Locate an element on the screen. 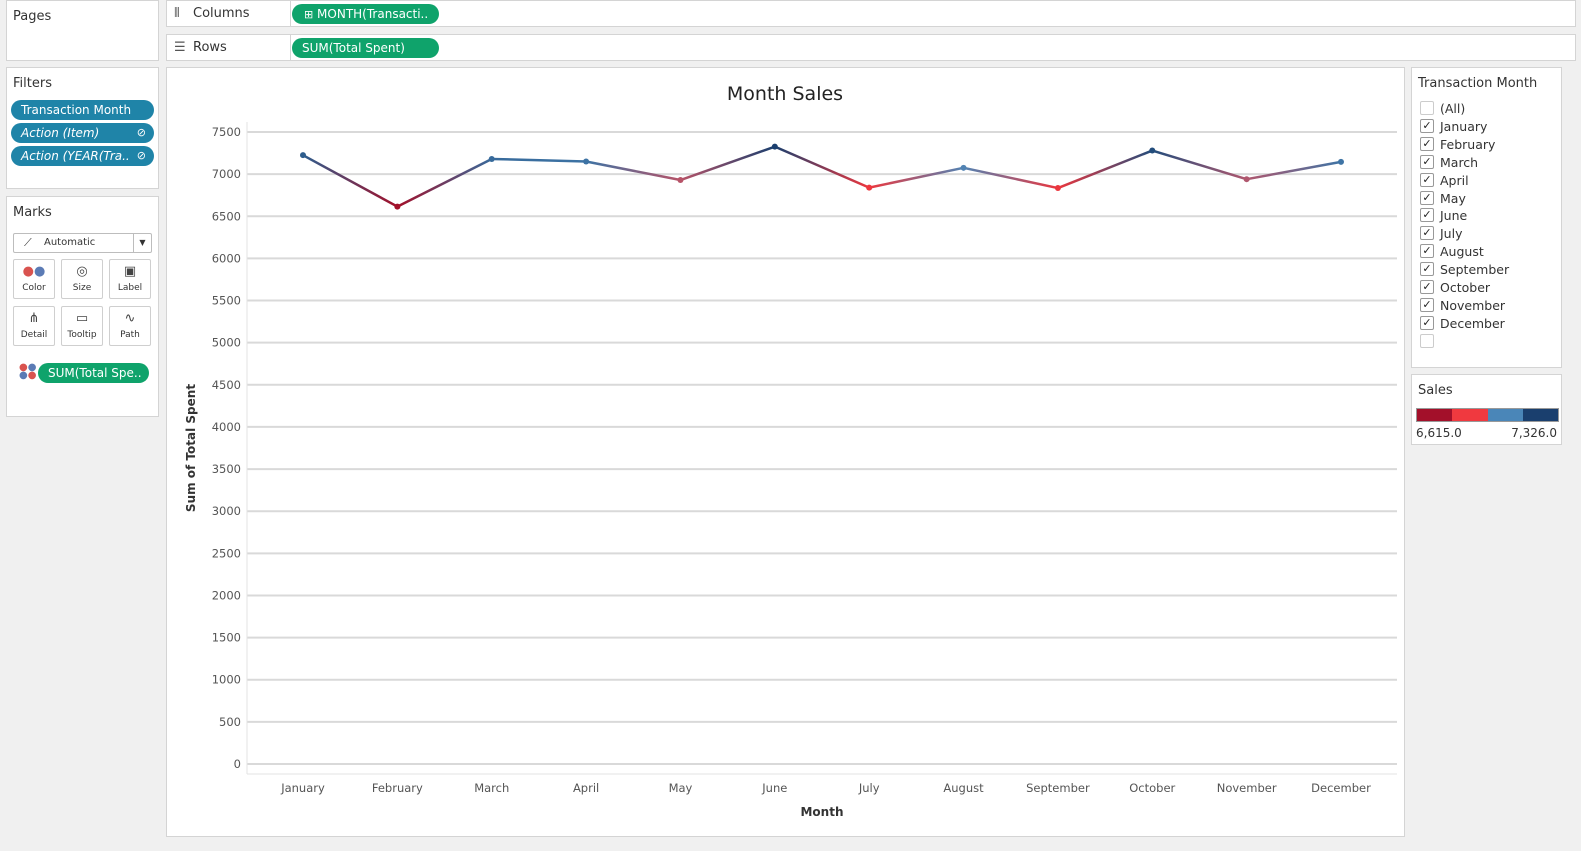 The image size is (1581, 851). y-tick-label: 2500 is located at coordinates (226, 553).